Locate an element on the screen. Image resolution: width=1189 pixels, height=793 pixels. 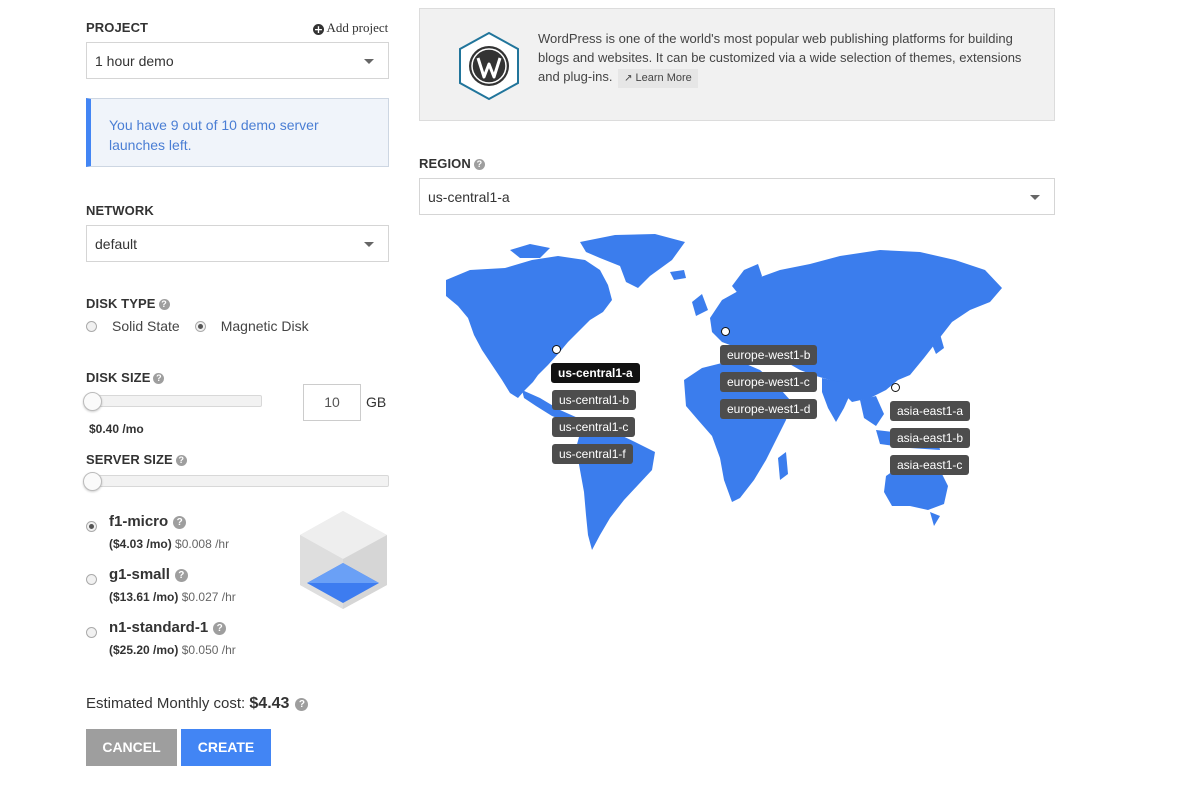
hourly-price: $0.050 /hr is located at coordinates (208, 650).